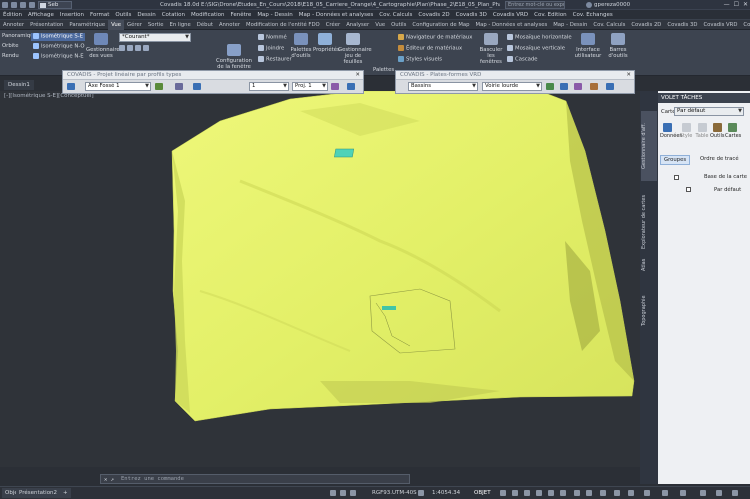  I want to click on isometric-ne-item: Isométrique N-E, so click(58, 57).